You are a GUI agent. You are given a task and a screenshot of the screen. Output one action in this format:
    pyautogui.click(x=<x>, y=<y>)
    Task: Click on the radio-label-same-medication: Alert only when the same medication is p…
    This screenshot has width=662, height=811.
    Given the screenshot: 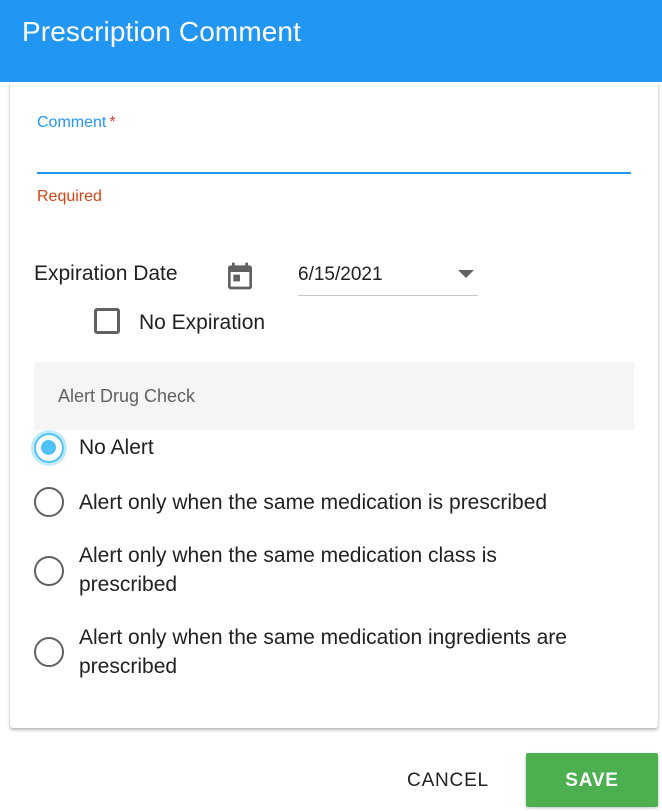 What is the action you would take?
    pyautogui.click(x=359, y=502)
    